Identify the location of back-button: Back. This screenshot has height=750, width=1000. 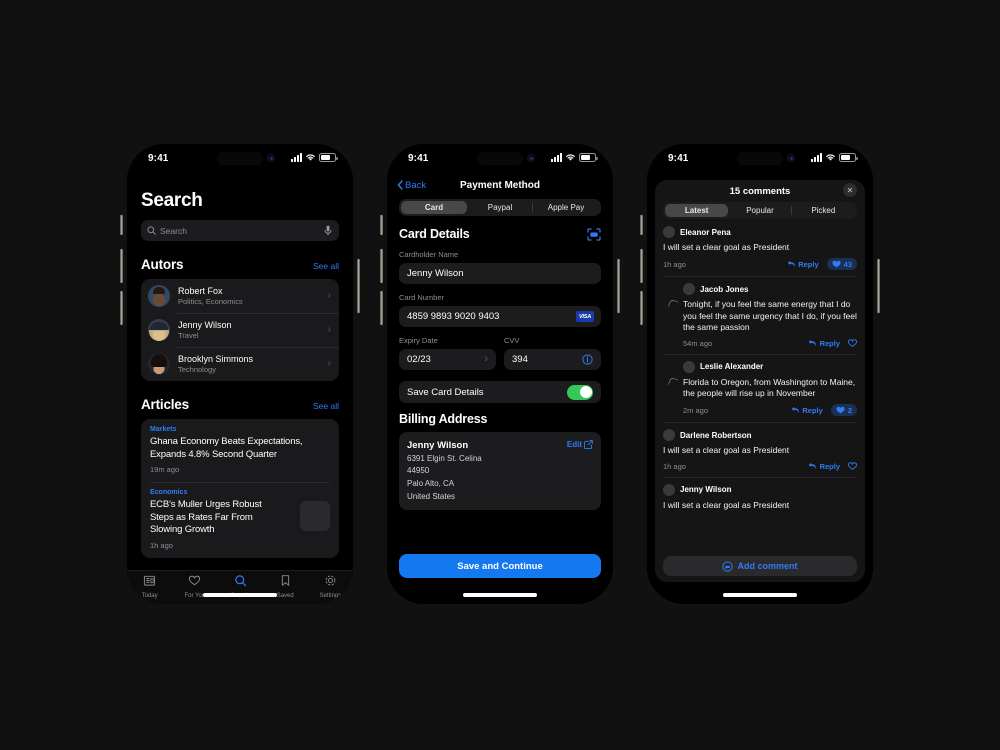
(411, 185).